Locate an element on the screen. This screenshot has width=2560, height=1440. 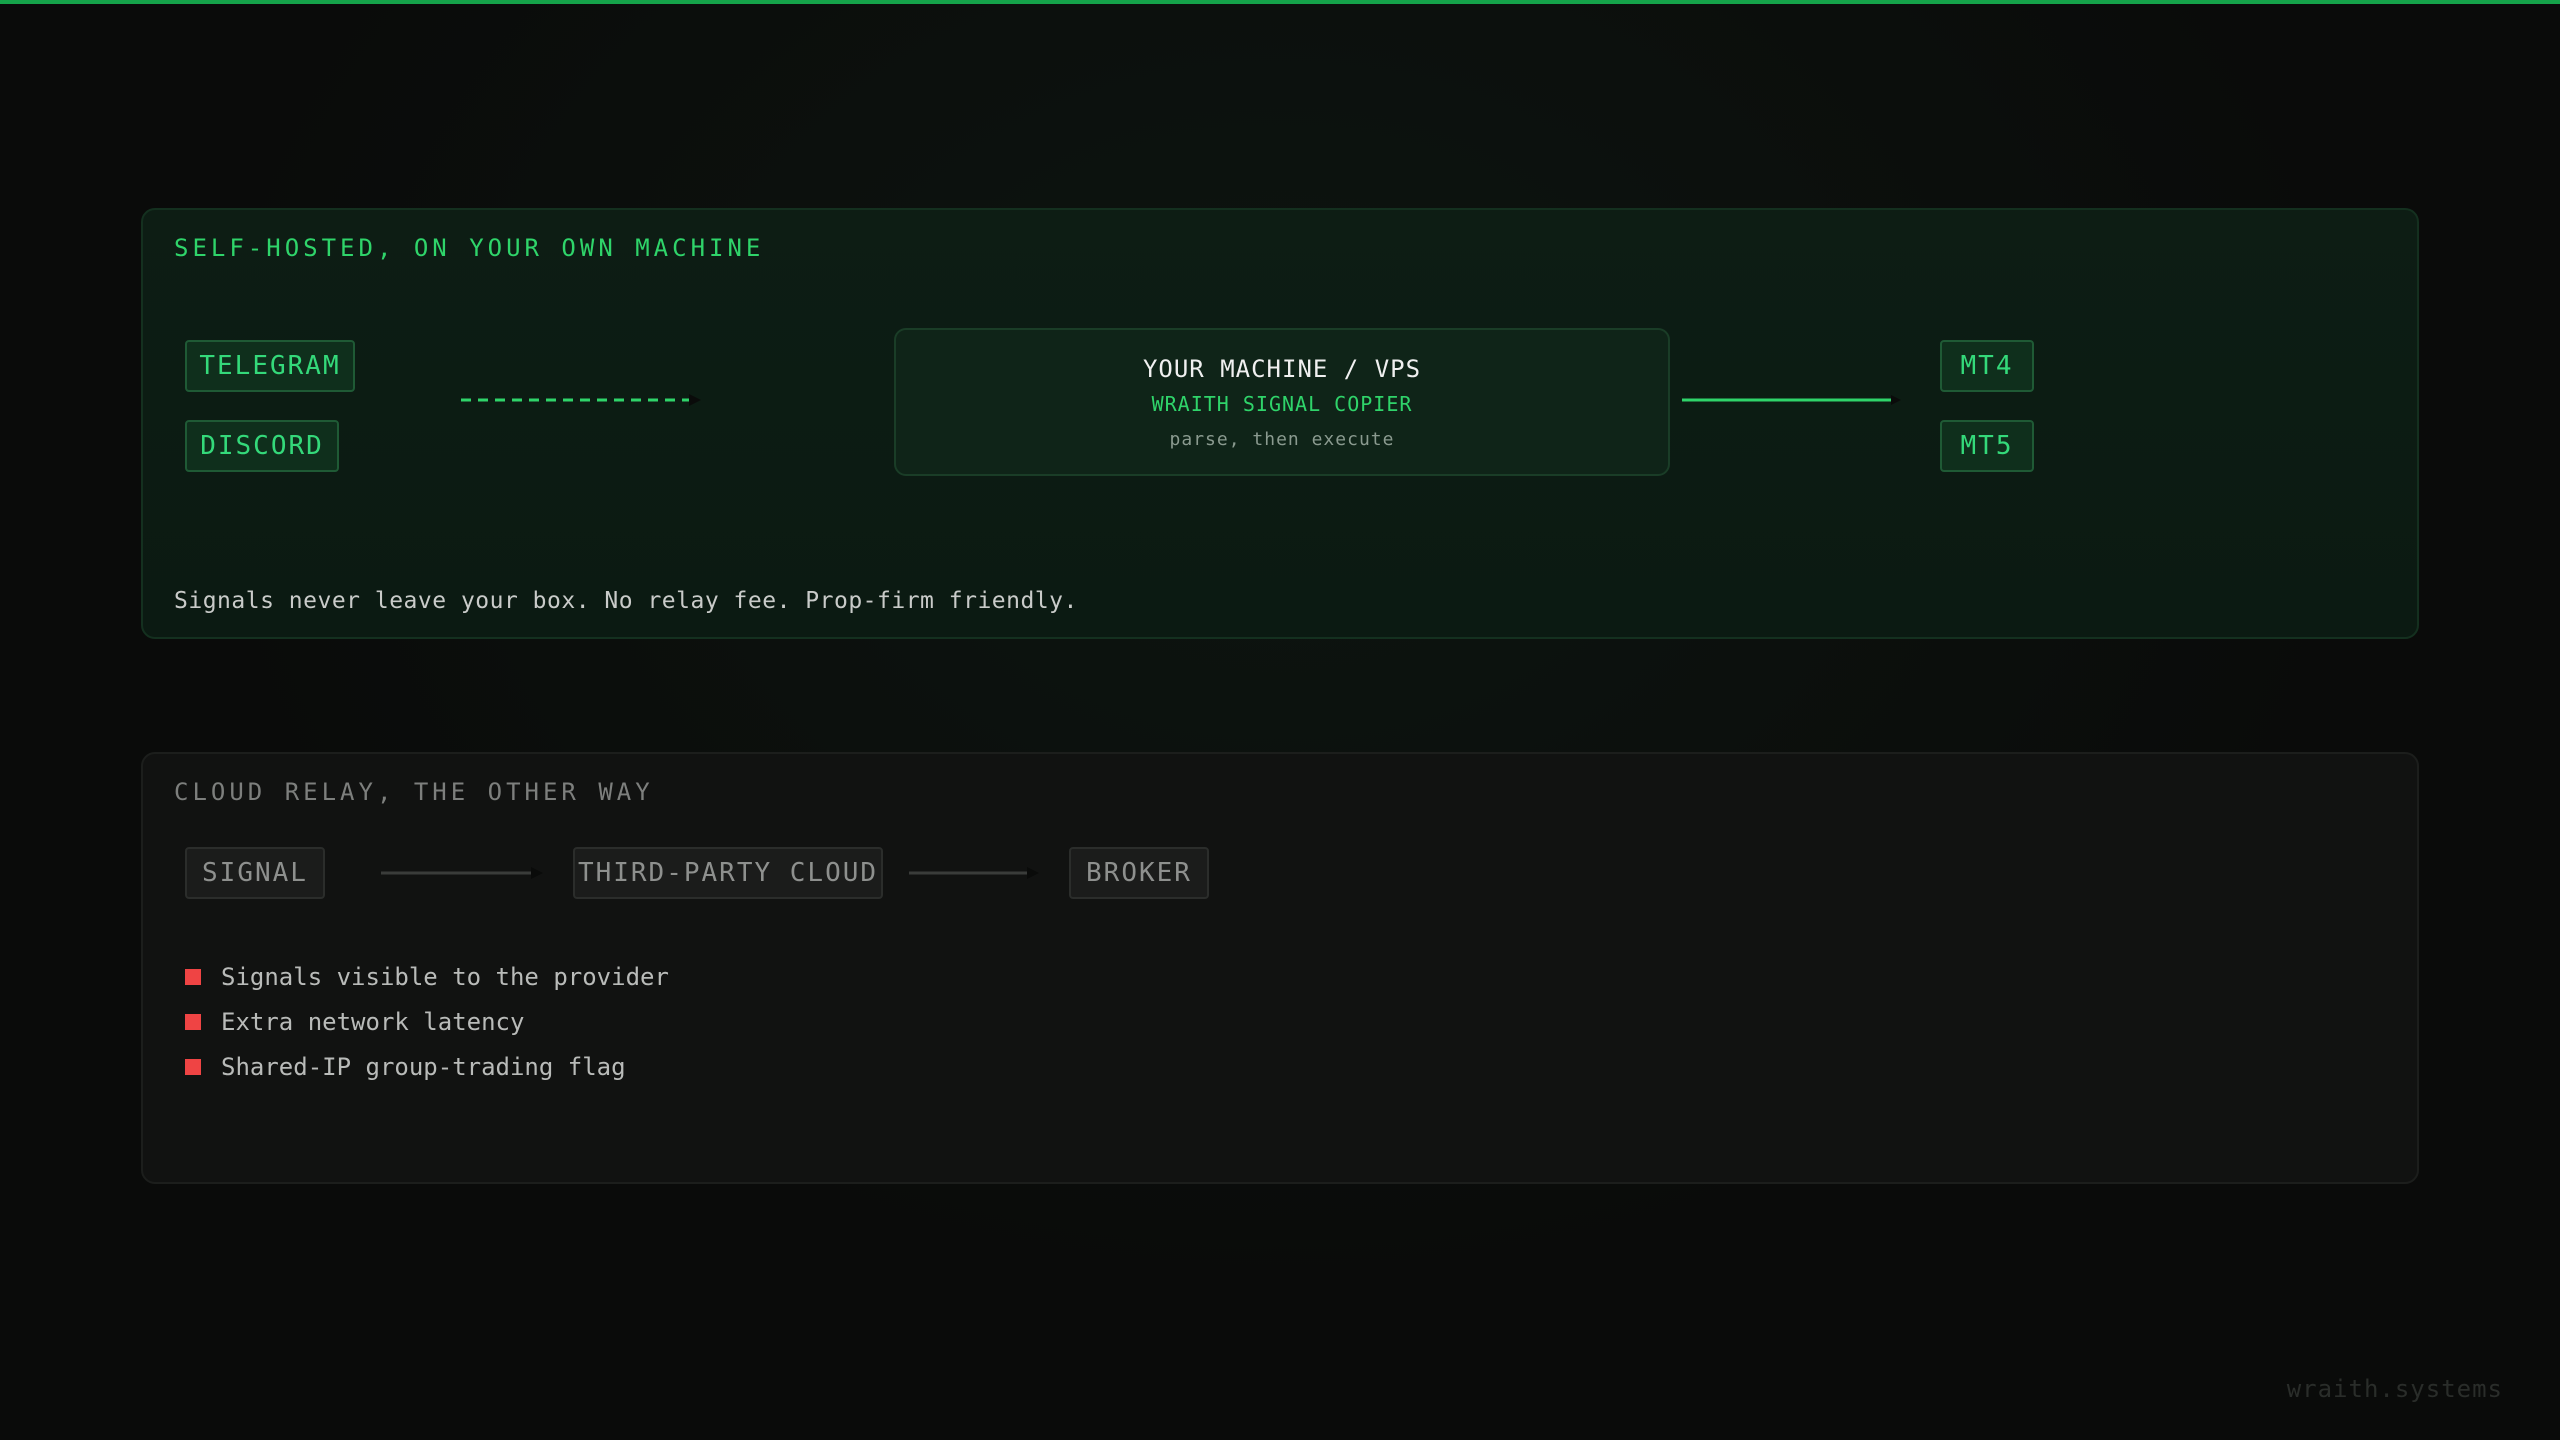
drawback-text: Signals visible to the provider is located at coordinates (445, 976).